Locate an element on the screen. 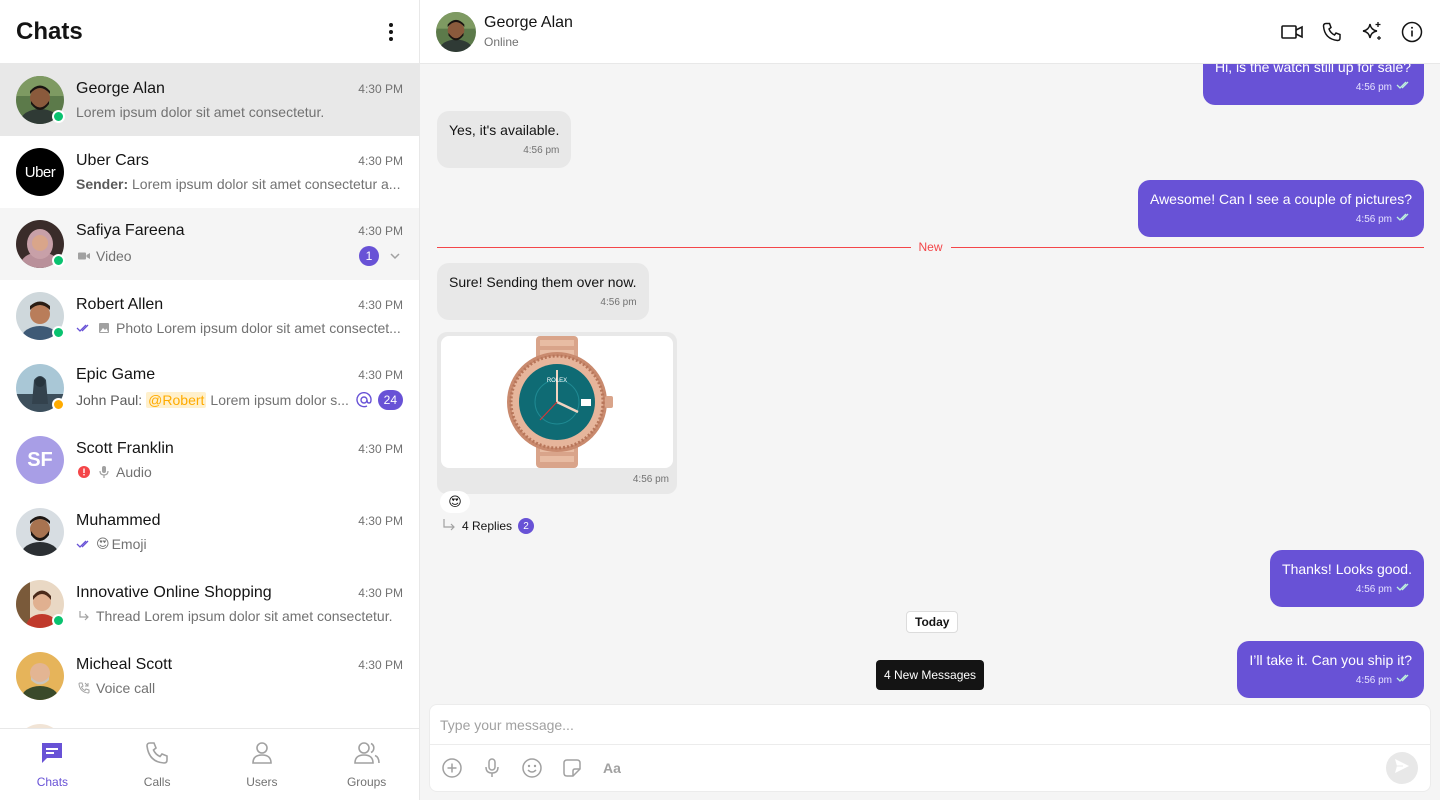 The image size is (1440, 800). chat-sender: Sender: is located at coordinates (102, 184).